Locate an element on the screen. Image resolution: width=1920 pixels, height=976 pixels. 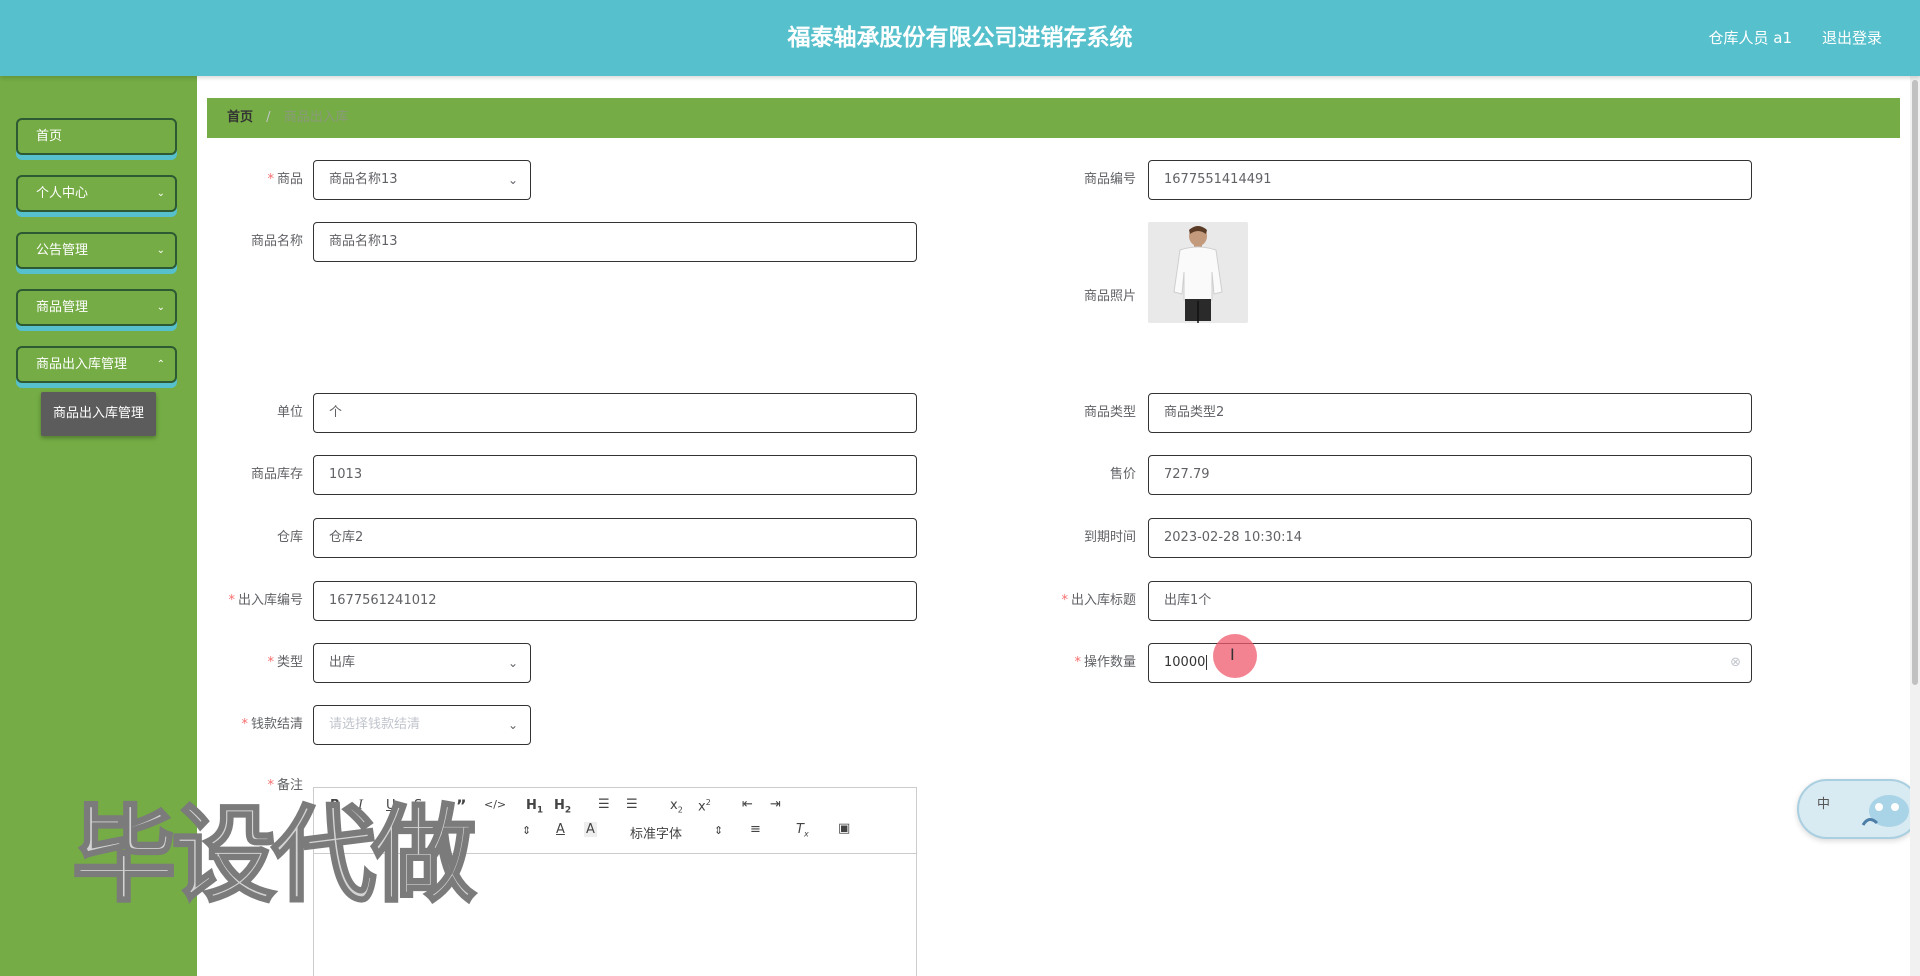
product-photo-label: 商品照片 is located at coordinates (1109, 296).